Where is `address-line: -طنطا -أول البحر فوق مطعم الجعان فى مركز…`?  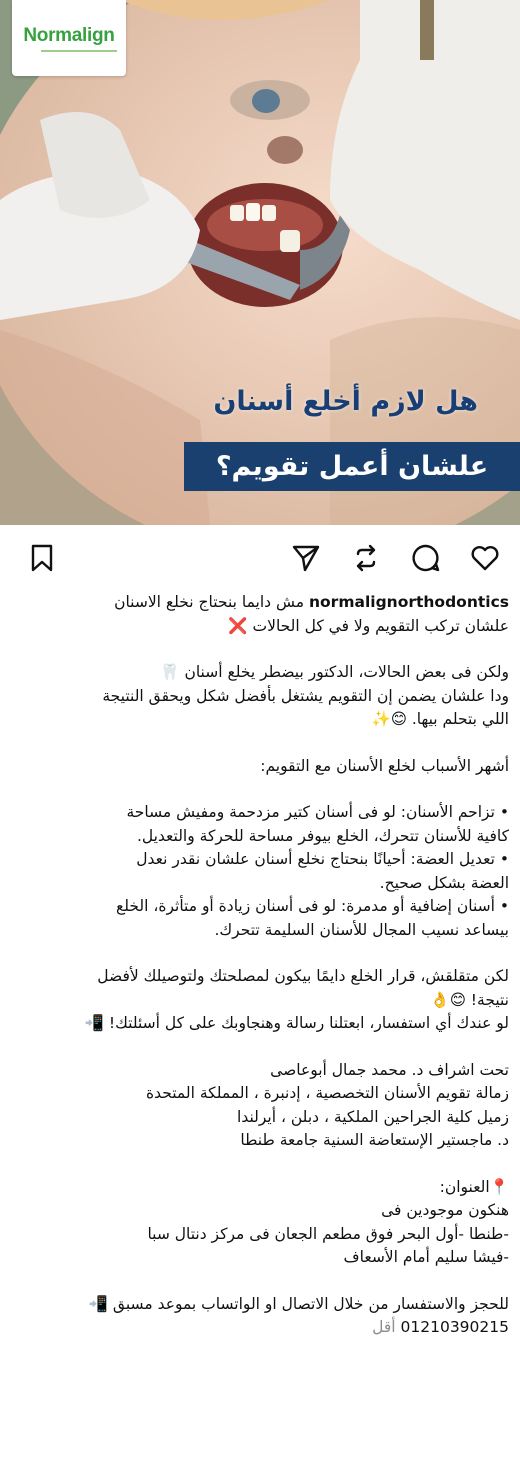
address-line: -طنطا -أول البحر فوق مطعم الجعان فى مركز… is located at coordinates (328, 1233).